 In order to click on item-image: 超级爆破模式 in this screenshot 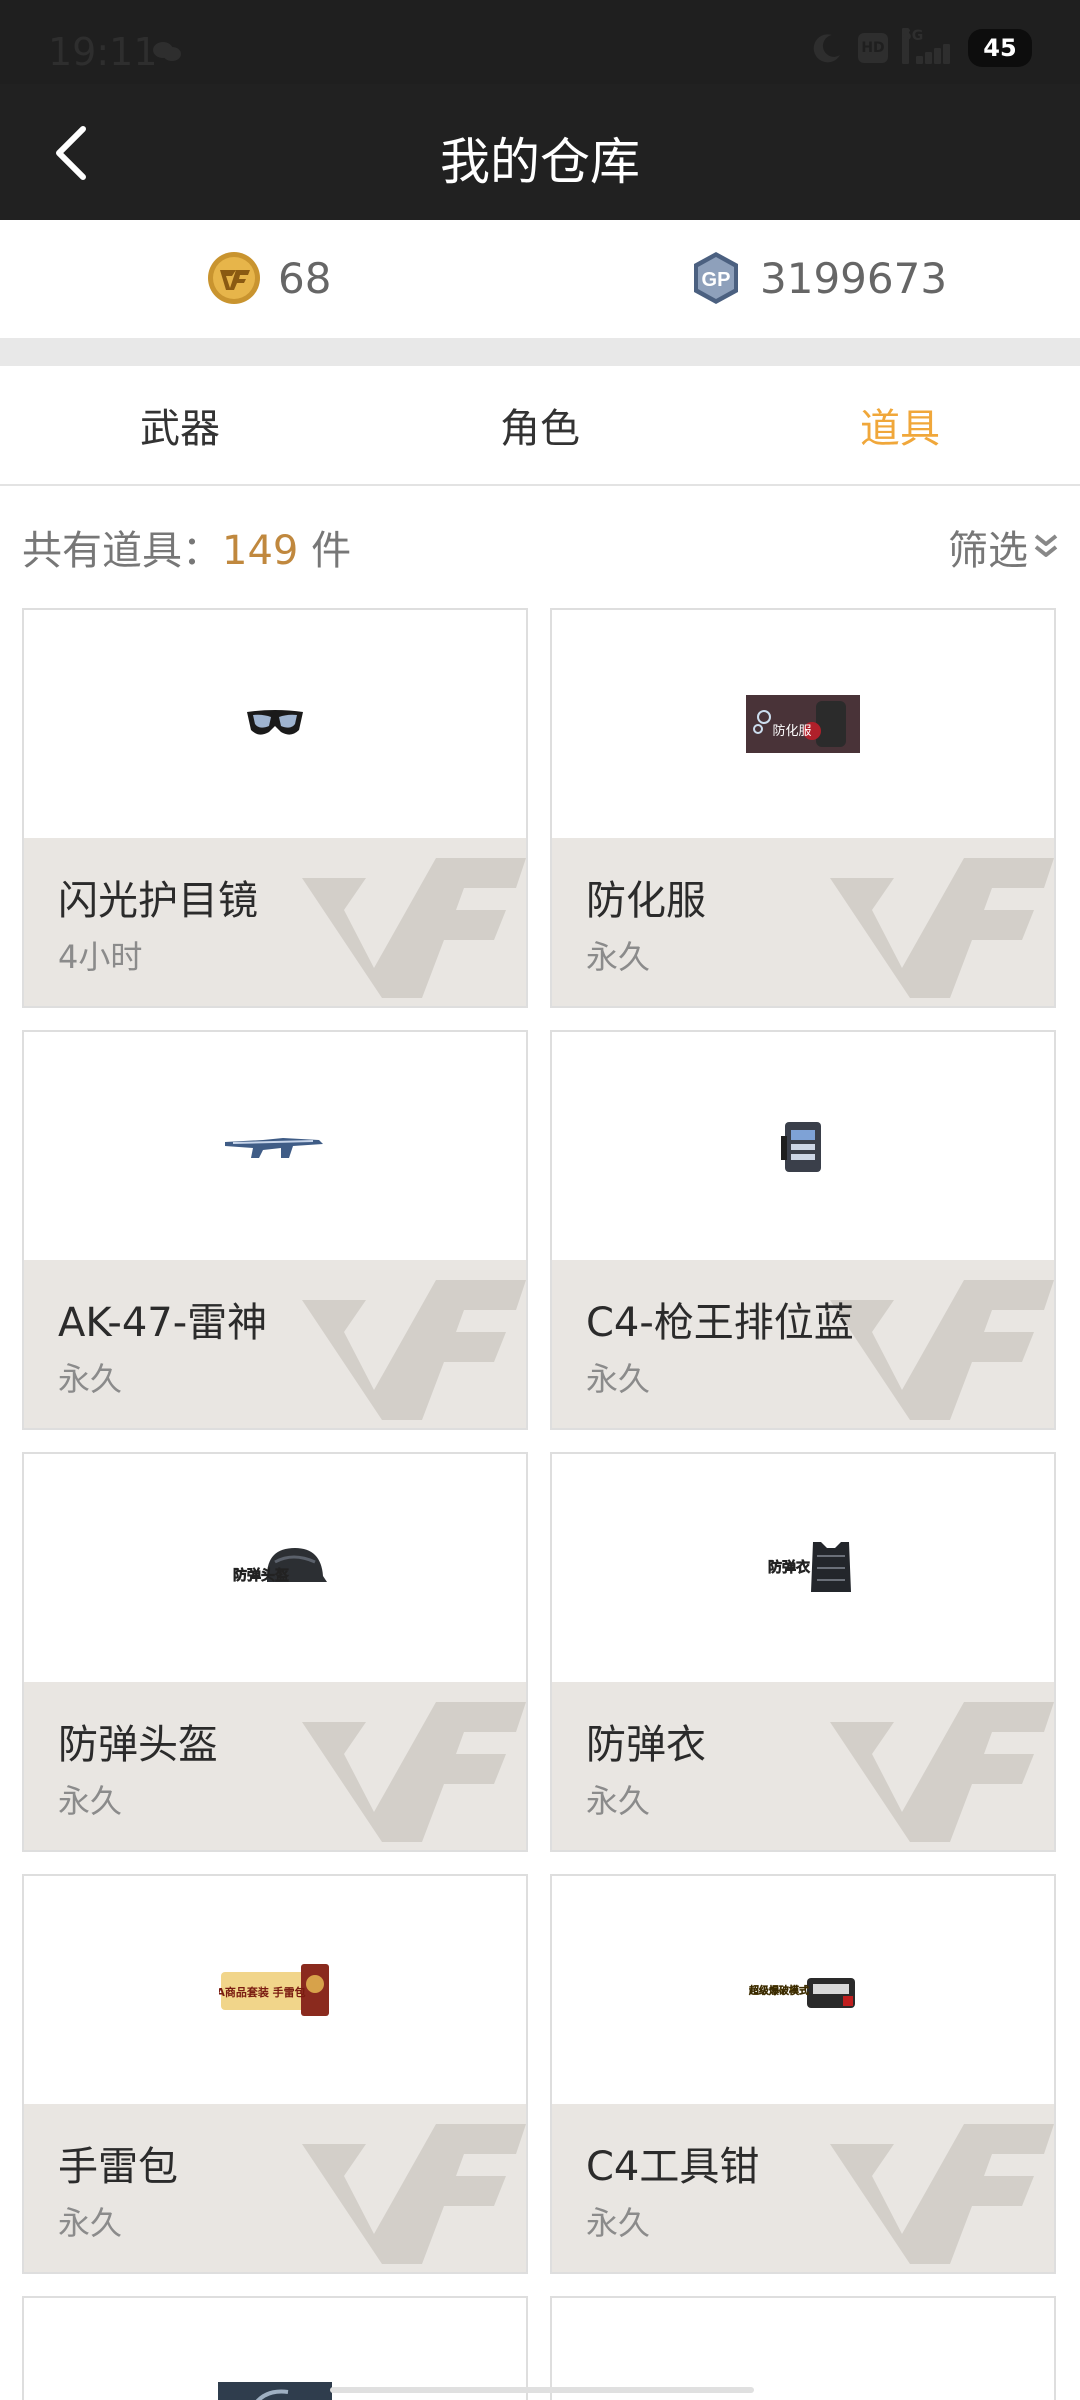, I will do `click(803, 1990)`.